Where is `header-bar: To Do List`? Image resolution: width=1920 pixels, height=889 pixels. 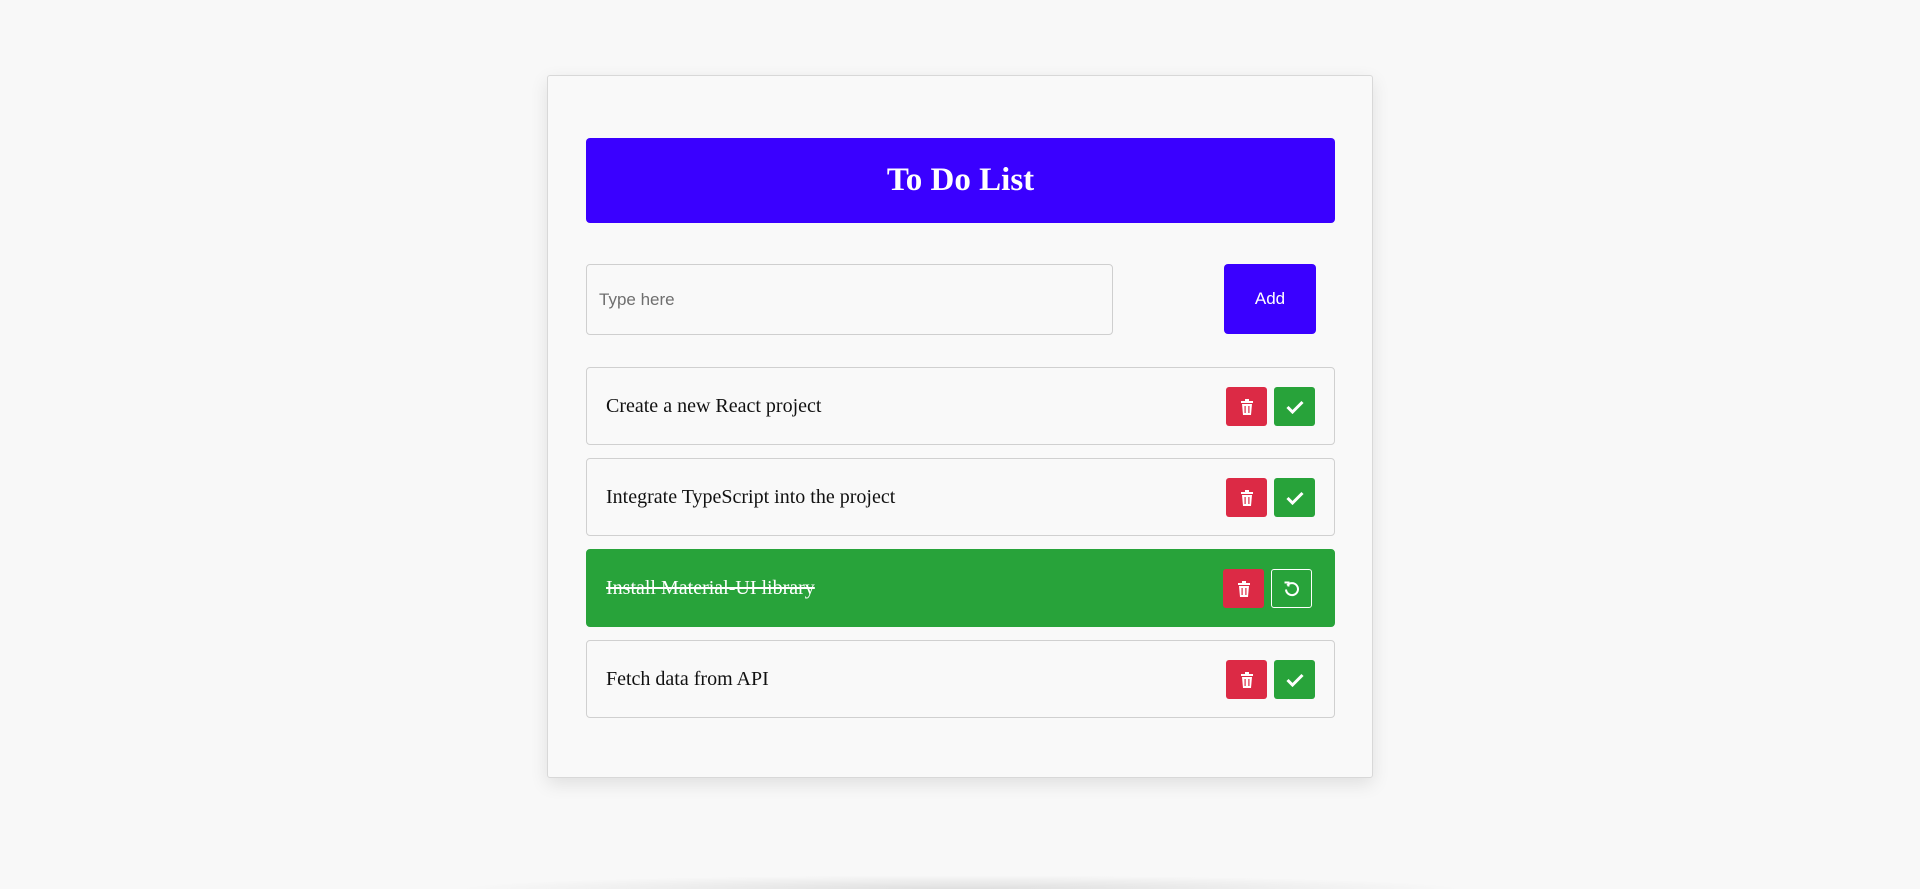
header-bar: To Do List is located at coordinates (960, 180).